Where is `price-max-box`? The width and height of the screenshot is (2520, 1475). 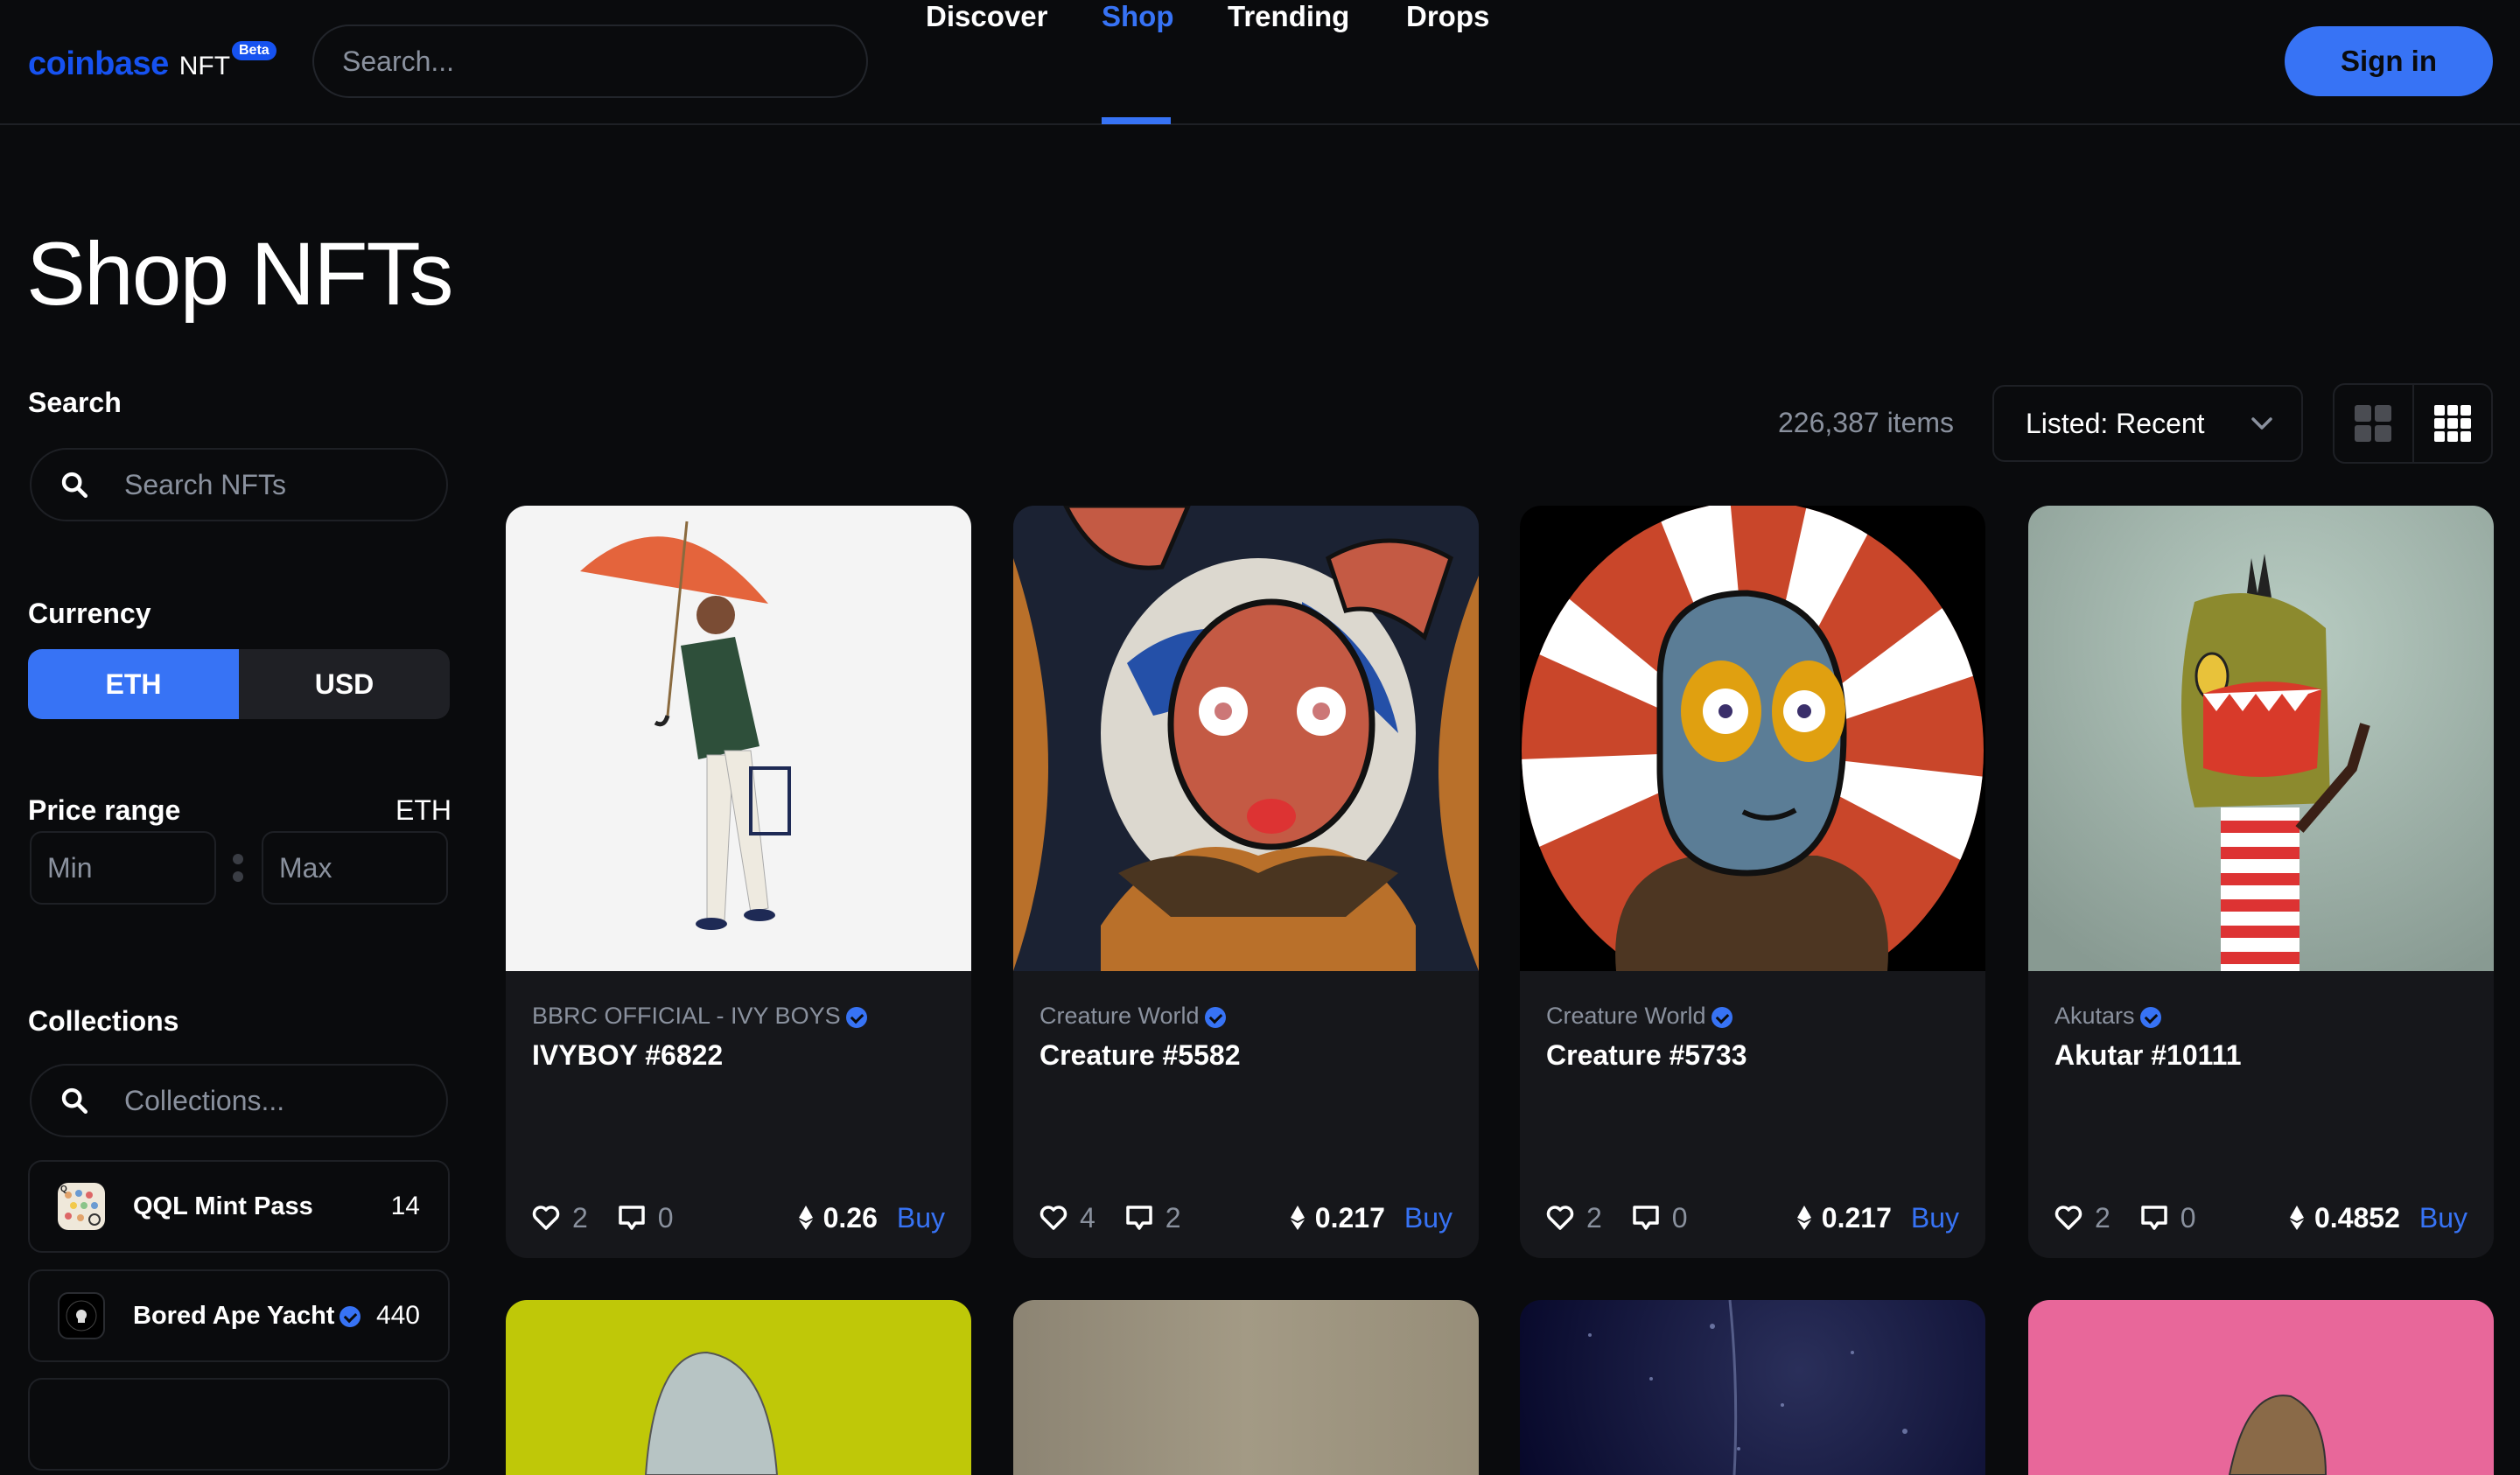
price-max-box is located at coordinates (355, 868).